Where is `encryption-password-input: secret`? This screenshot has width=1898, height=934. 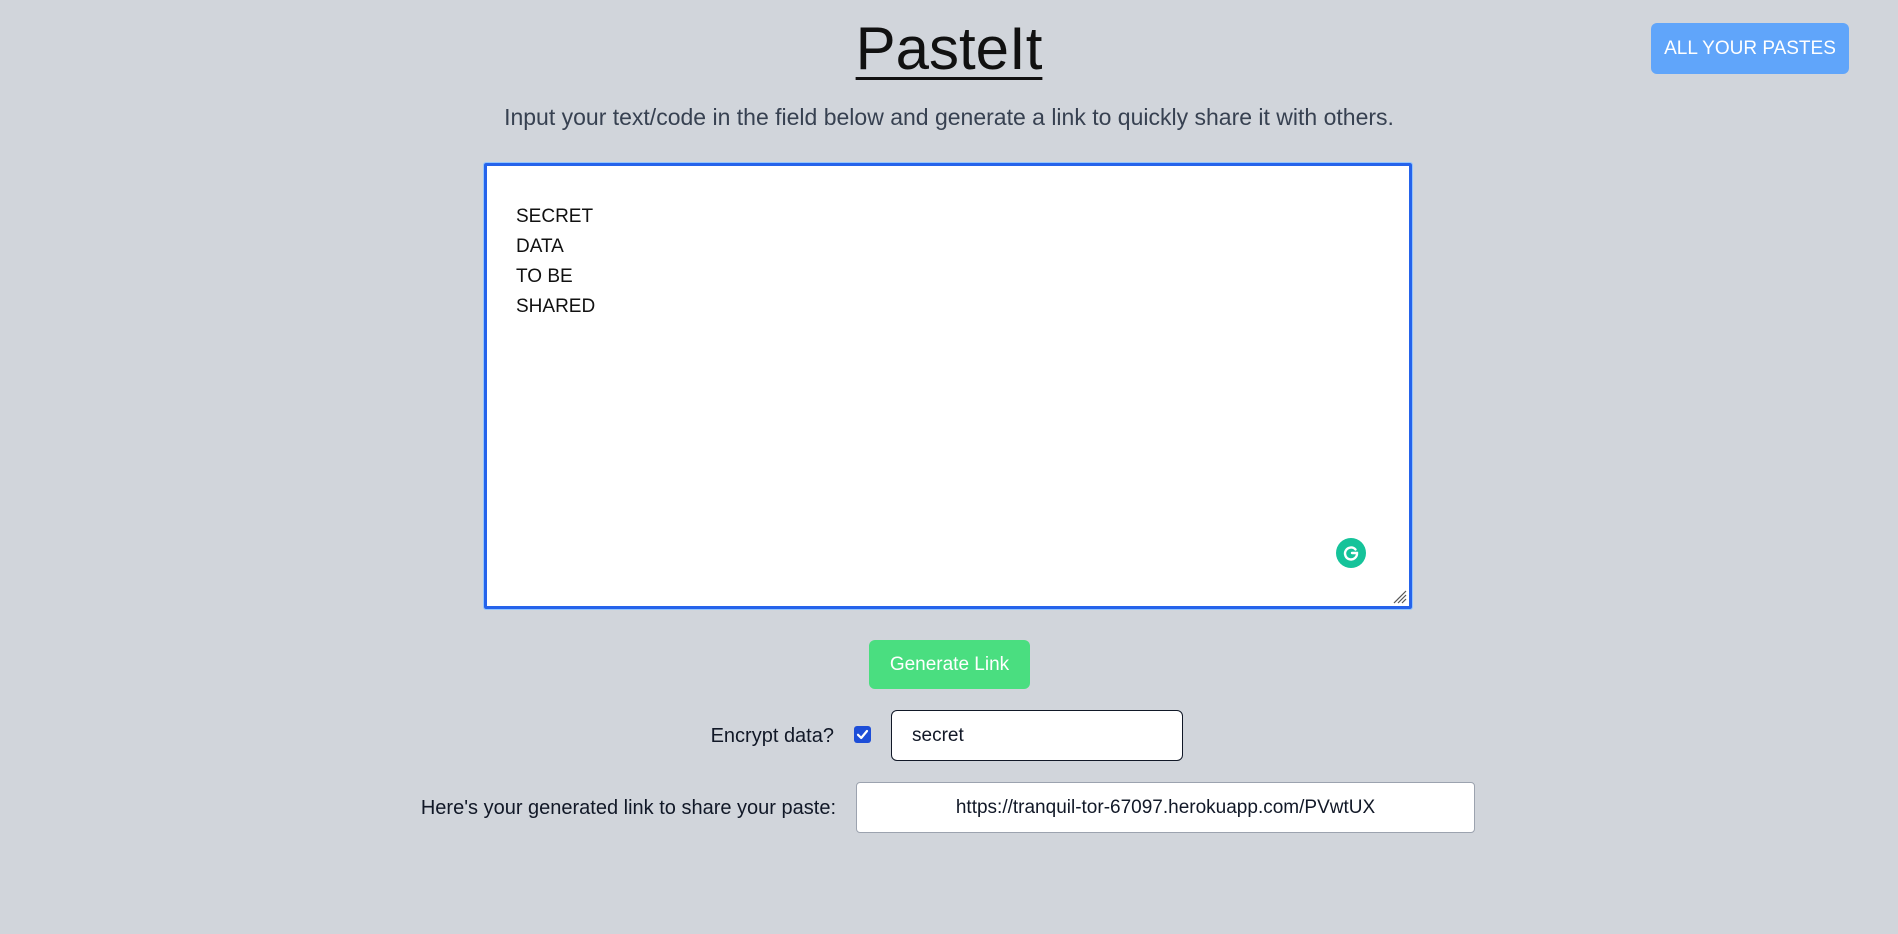
encryption-password-input: secret is located at coordinates (1037, 735).